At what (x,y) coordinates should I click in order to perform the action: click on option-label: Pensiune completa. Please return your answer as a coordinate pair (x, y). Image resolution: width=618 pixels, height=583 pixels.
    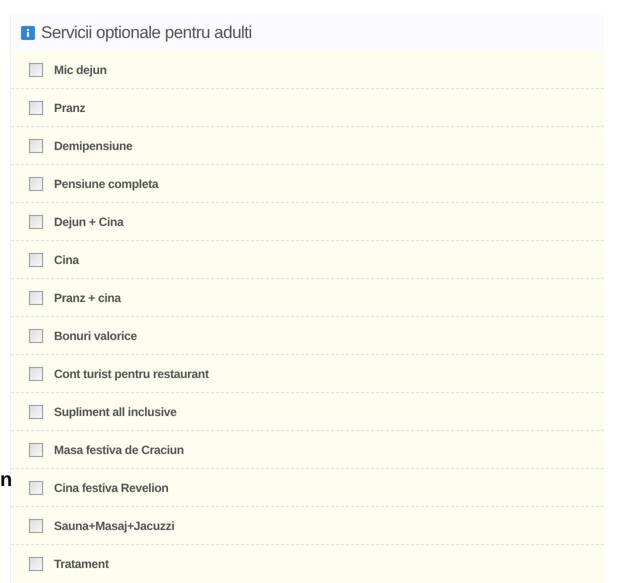
    Looking at the image, I should click on (106, 184).